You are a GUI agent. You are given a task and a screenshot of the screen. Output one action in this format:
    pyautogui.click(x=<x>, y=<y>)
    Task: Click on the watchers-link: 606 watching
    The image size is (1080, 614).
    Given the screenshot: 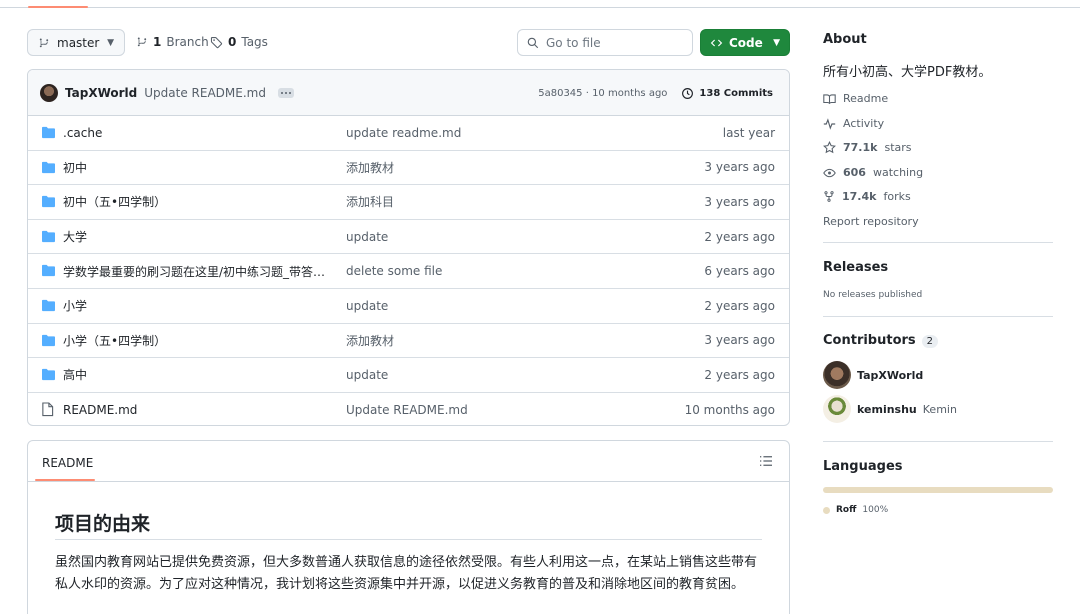 What is the action you would take?
    pyautogui.click(x=873, y=172)
    